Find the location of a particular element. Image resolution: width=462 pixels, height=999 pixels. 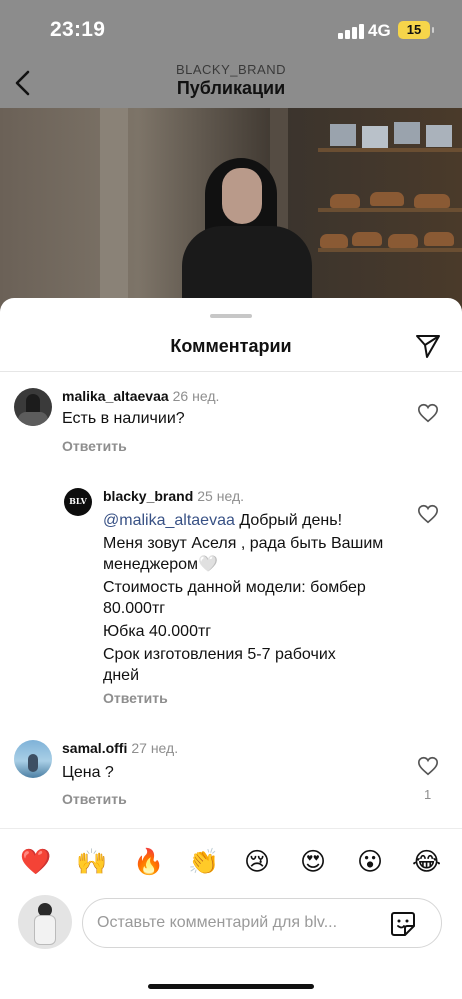

battery-level: 15 is located at coordinates (414, 29).